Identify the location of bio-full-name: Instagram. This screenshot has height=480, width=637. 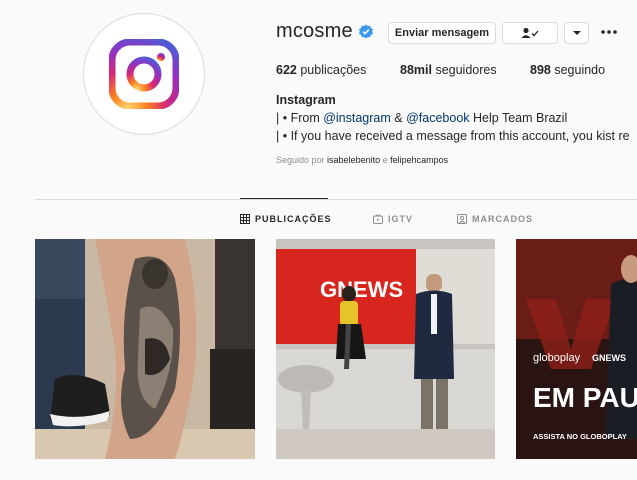
(306, 100).